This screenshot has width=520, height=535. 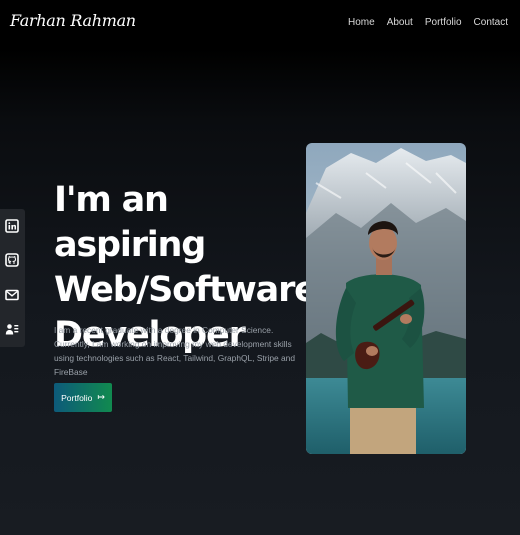 I want to click on hero-title-line-1: I'm an aspiring, so click(x=130, y=222).